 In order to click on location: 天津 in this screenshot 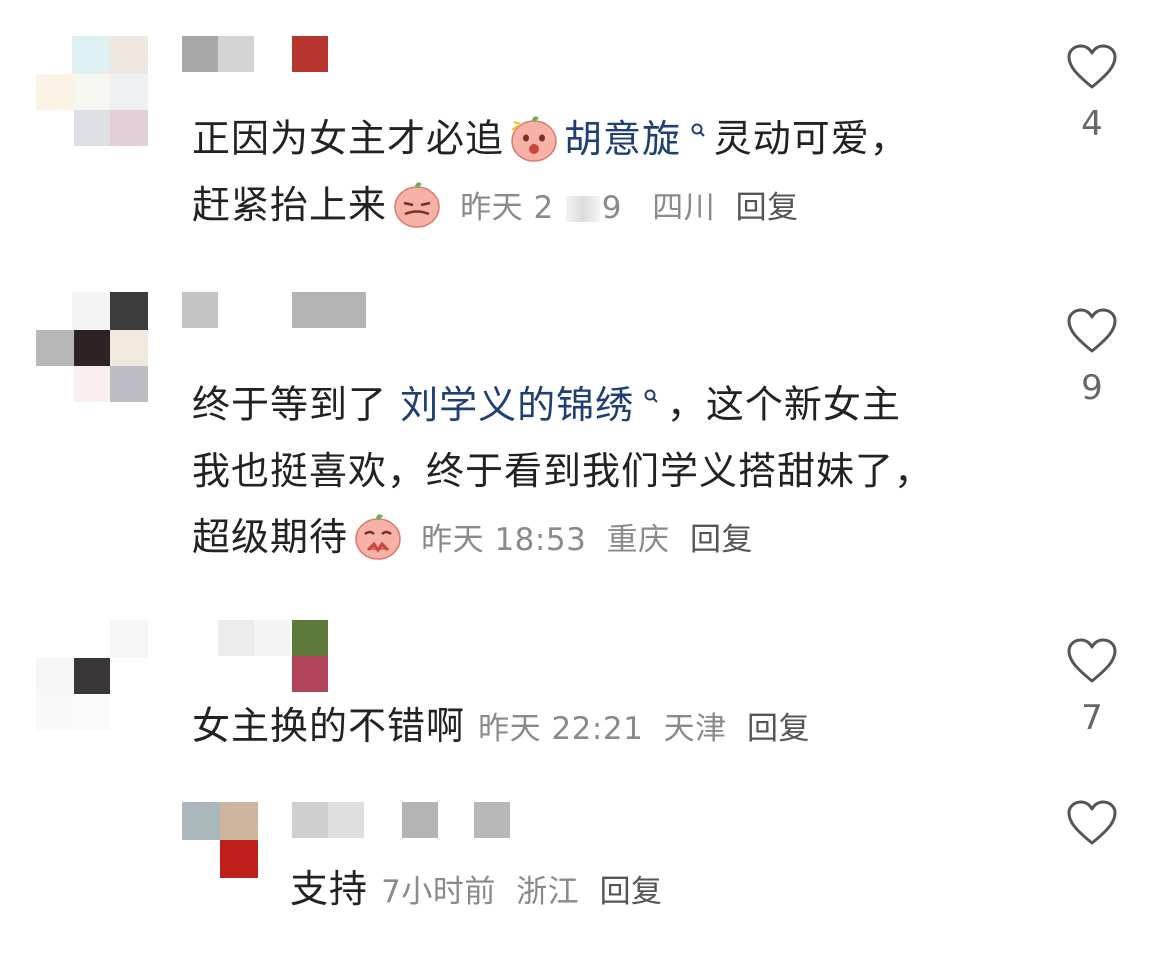, I will do `click(695, 729)`.